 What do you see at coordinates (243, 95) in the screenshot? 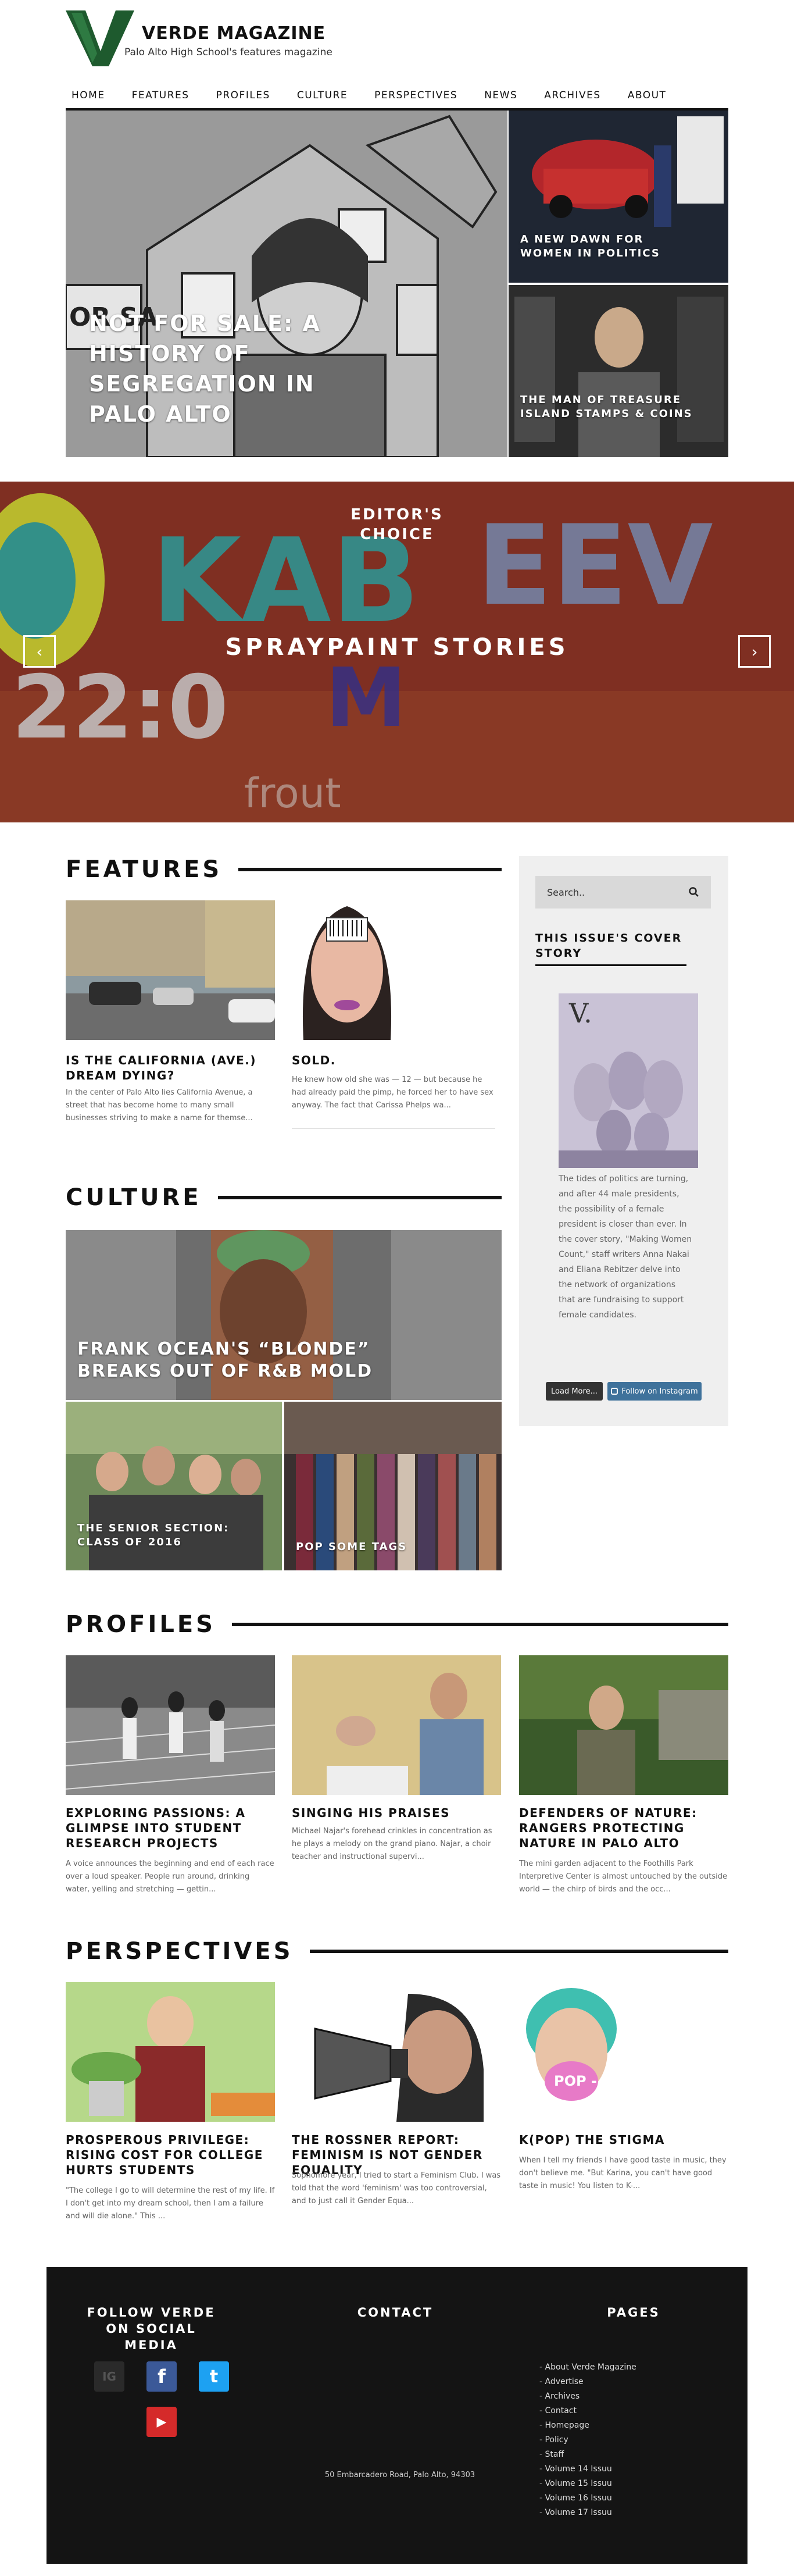
I see `nav-profiles: PROFILES` at bounding box center [243, 95].